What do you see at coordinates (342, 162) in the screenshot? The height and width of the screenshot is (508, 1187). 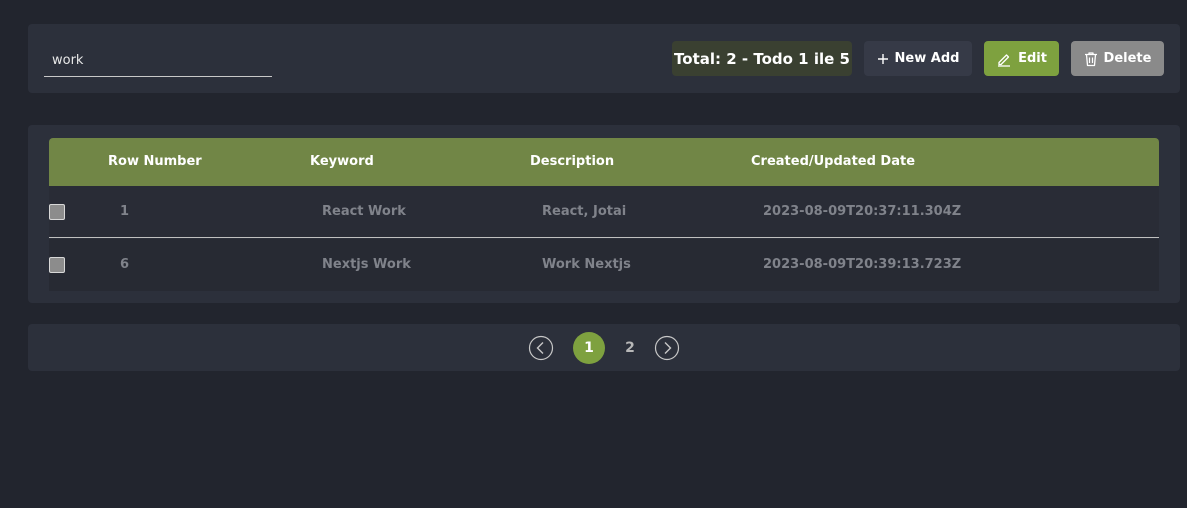 I see `header-keyword: Keyword` at bounding box center [342, 162].